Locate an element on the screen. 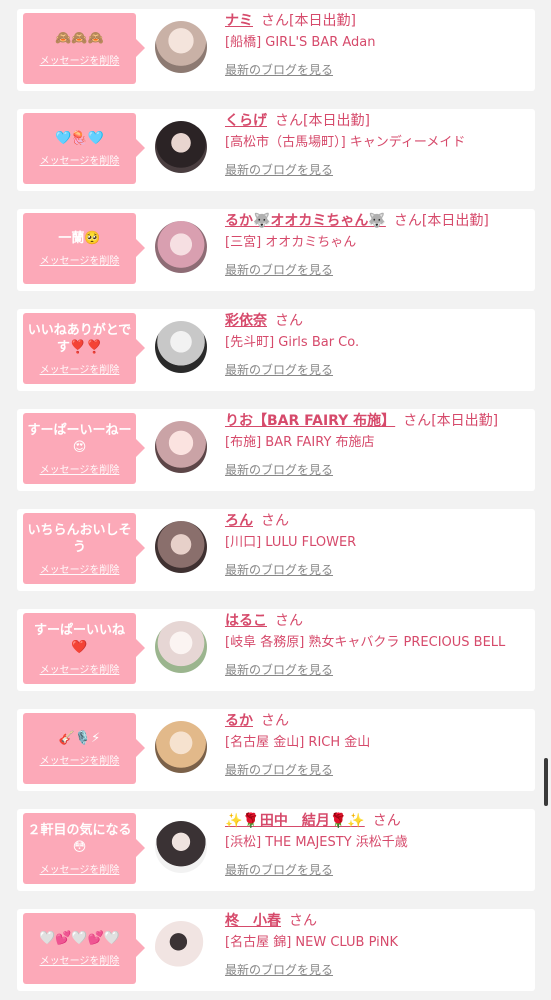 Image resolution: width=551 pixels, height=1000 pixels. cast-name-link: ろん is located at coordinates (239, 521).